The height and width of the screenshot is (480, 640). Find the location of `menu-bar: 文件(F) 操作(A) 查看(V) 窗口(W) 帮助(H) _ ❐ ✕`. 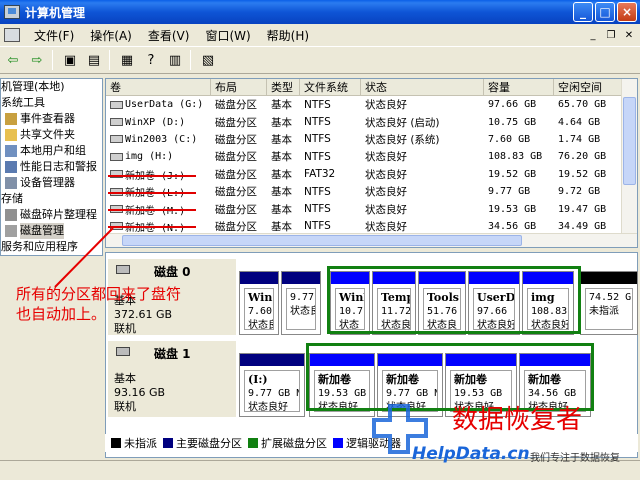

menu-bar: 文件(F) 操作(A) 查看(V) 窗口(W) 帮助(H) _ ❐ ✕ is located at coordinates (320, 35).